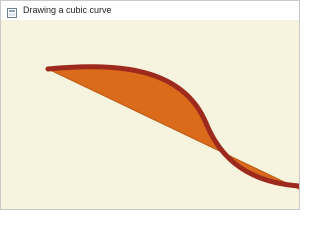 The width and height of the screenshot is (320, 240). I want to click on window-title: Drawing a cubic curve, so click(67, 10).